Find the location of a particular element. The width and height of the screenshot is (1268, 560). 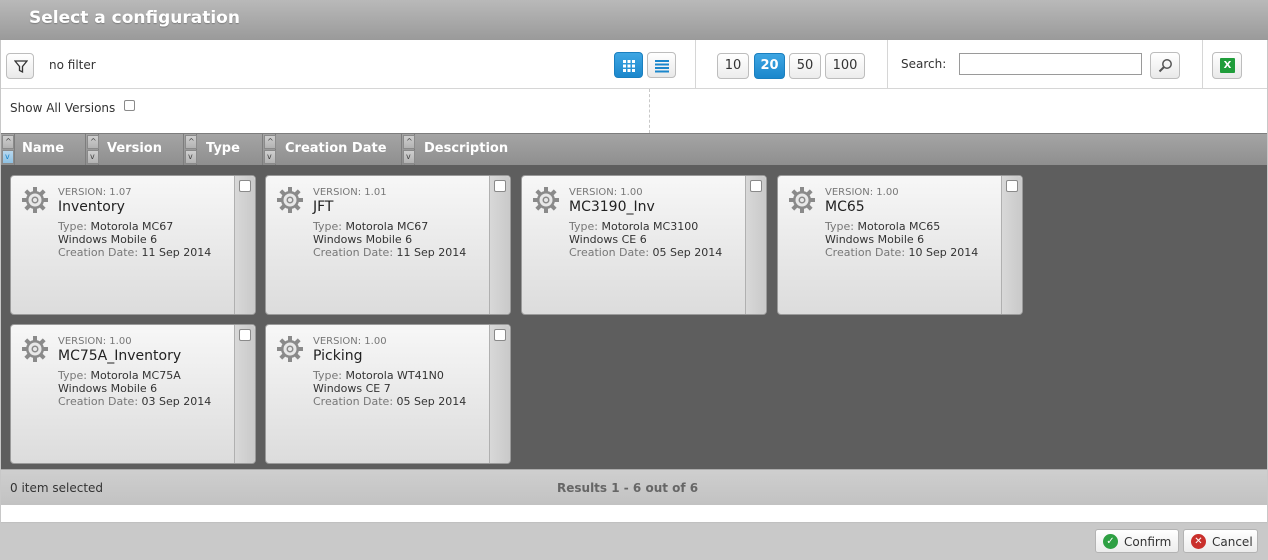

name-sort-control: ^ v is located at coordinates (8, 149).